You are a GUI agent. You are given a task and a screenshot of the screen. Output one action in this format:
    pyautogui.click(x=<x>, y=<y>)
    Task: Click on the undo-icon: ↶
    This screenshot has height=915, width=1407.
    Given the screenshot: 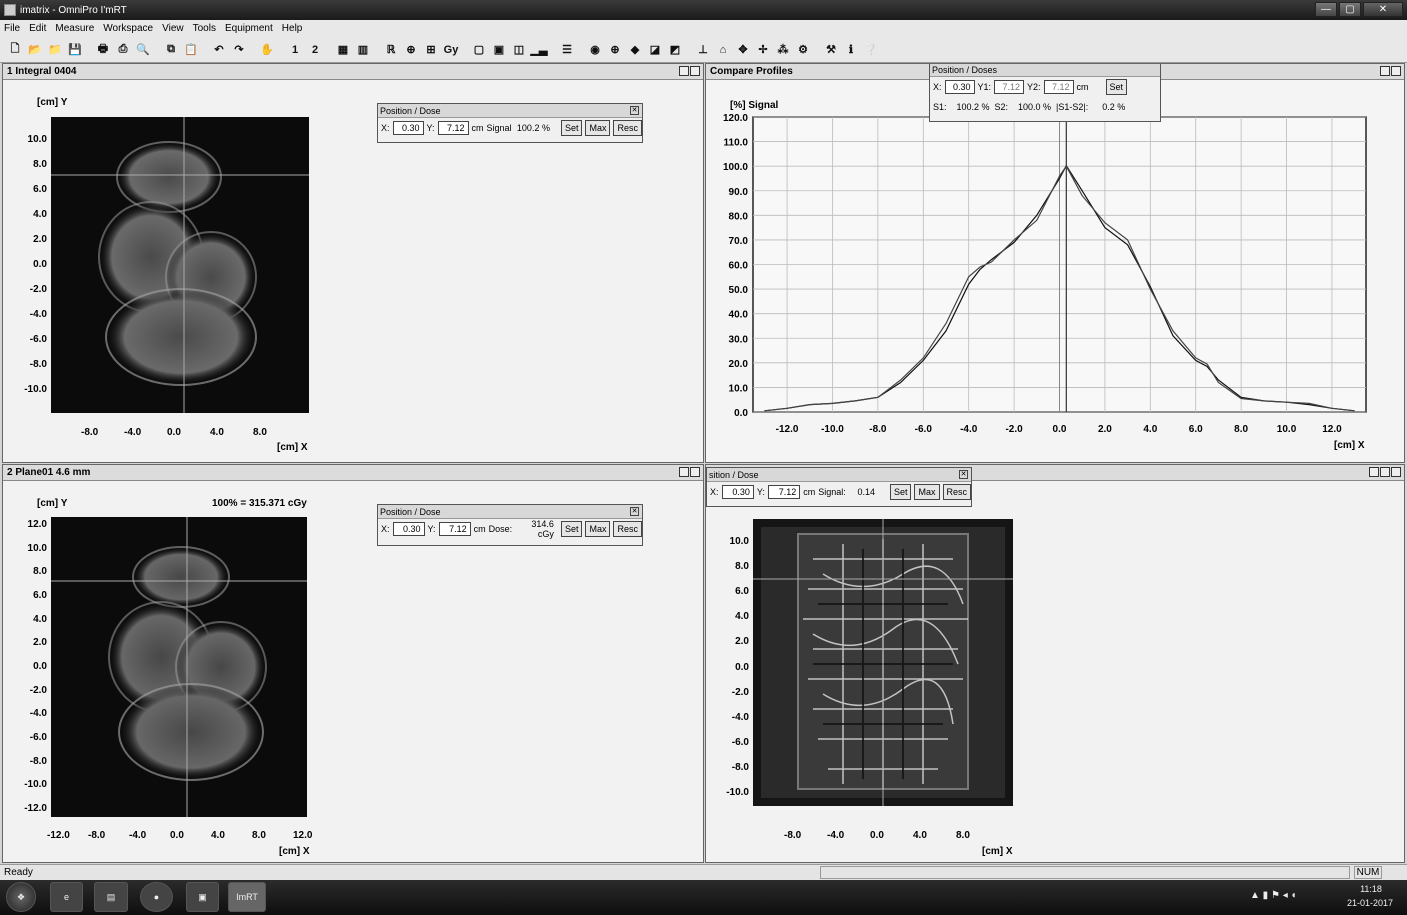 What is the action you would take?
    pyautogui.click(x=219, y=50)
    